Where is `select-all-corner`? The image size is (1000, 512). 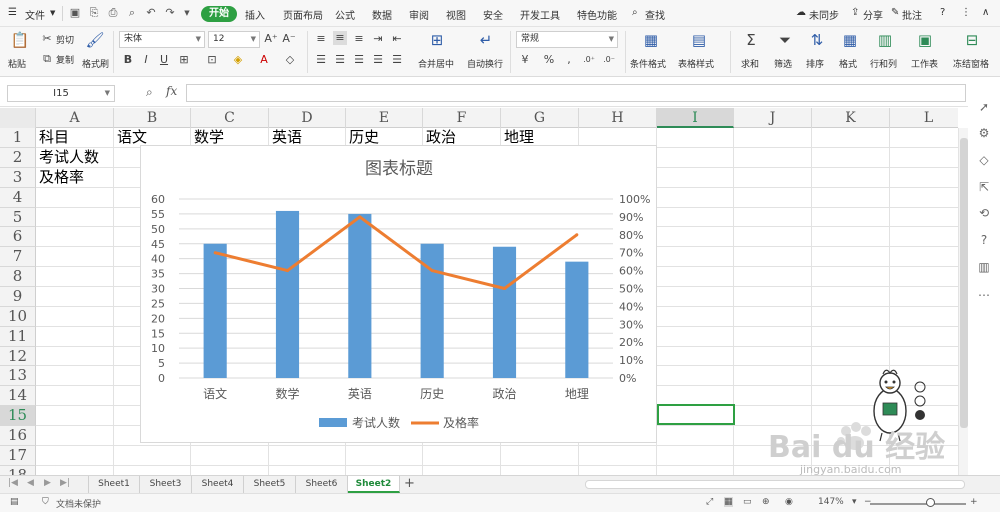
select-all-corner is located at coordinates (18, 118).